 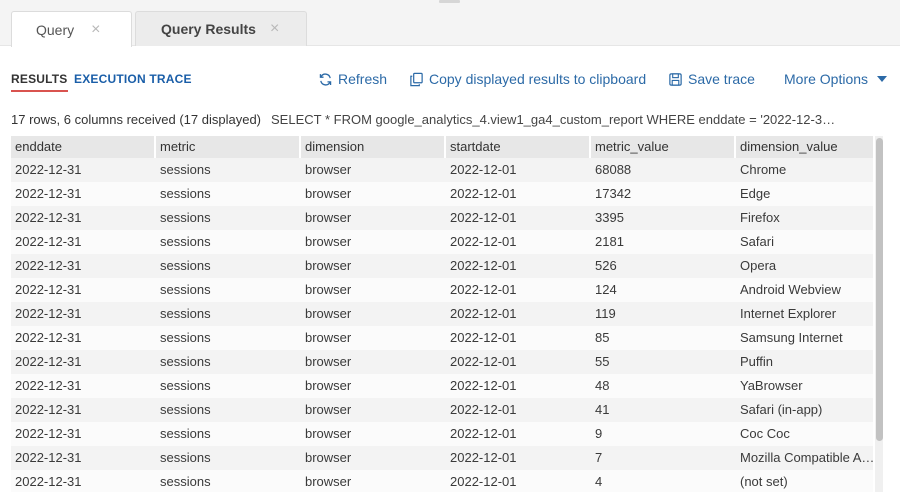 I want to click on drag-handle, so click(x=449, y=1).